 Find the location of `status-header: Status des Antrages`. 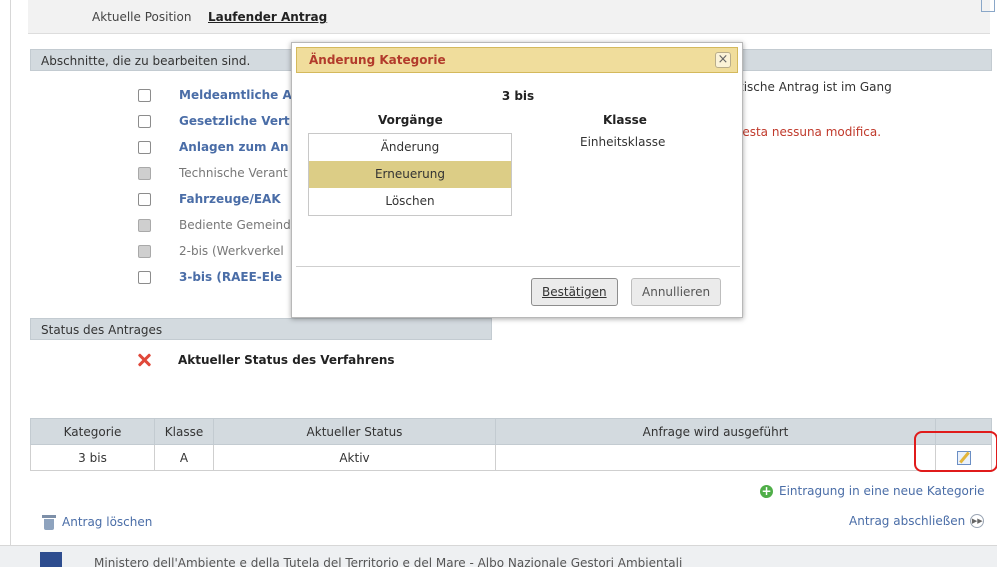

status-header: Status des Antrages is located at coordinates (261, 329).